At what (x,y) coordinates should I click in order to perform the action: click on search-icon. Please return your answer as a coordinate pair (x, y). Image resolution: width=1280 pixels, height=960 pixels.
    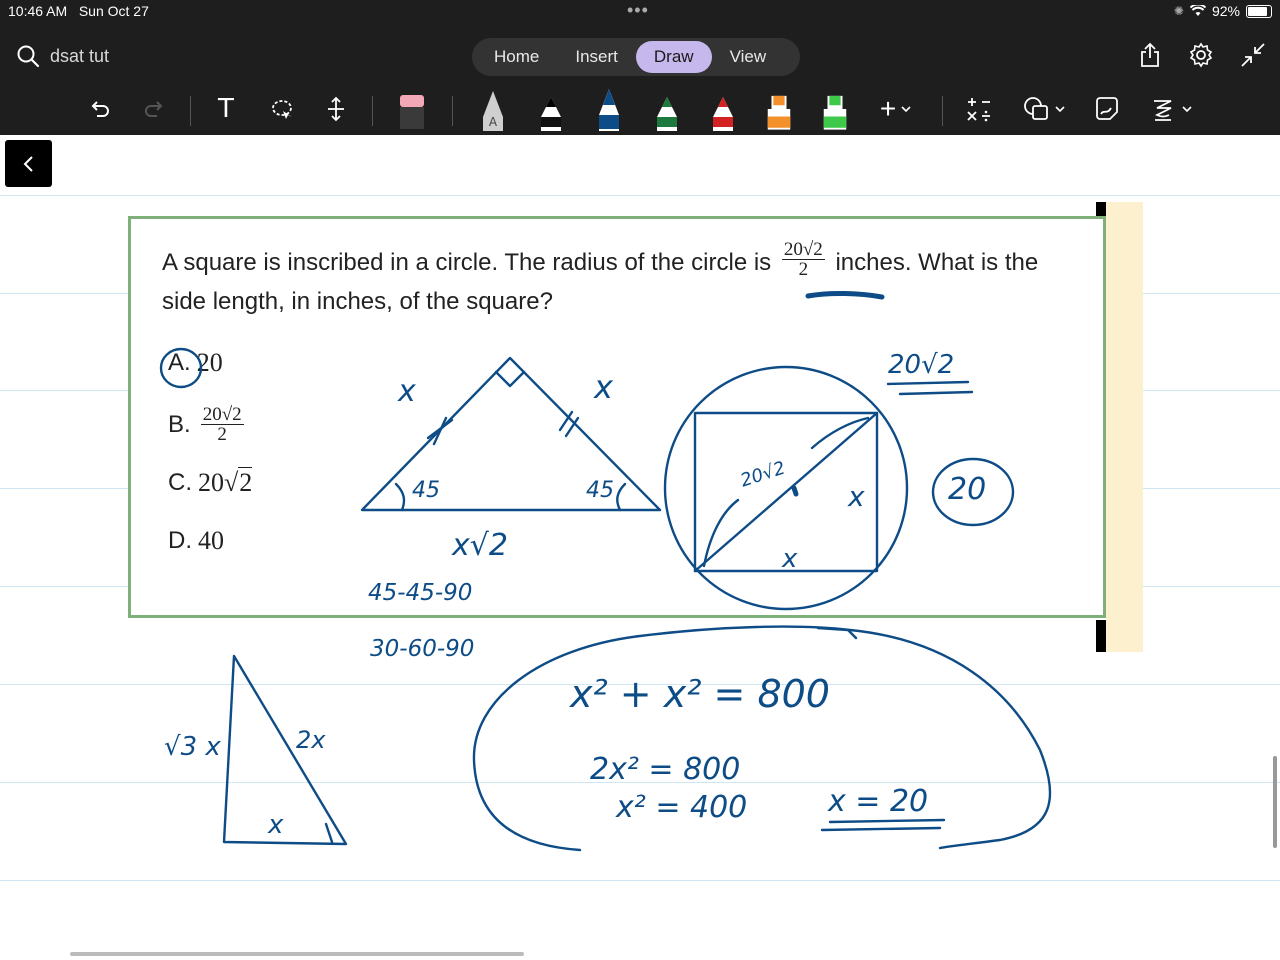
    Looking at the image, I should click on (28, 56).